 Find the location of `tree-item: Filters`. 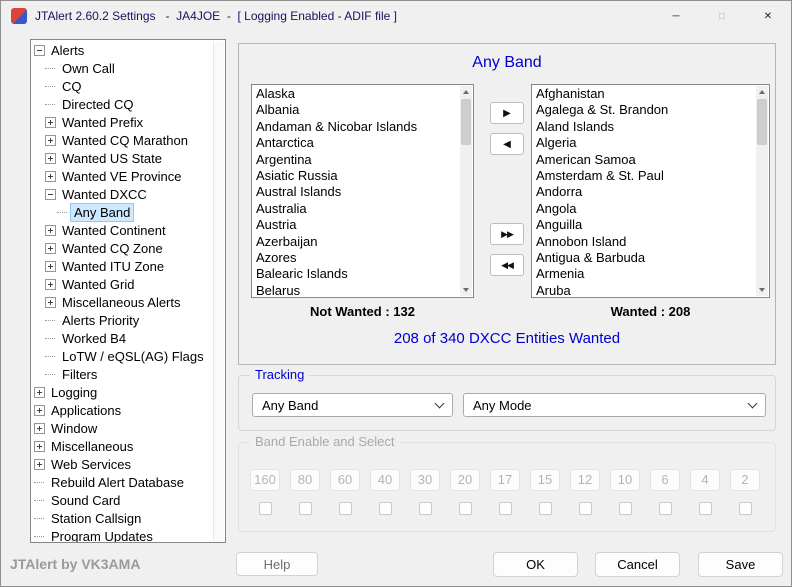

tree-item: Filters is located at coordinates (122, 374).